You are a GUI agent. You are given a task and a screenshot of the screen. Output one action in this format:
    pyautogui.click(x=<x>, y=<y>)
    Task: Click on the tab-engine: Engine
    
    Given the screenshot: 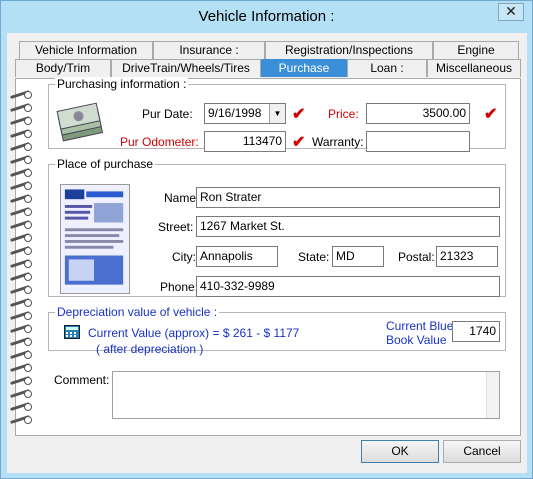 What is the action you would take?
    pyautogui.click(x=476, y=50)
    